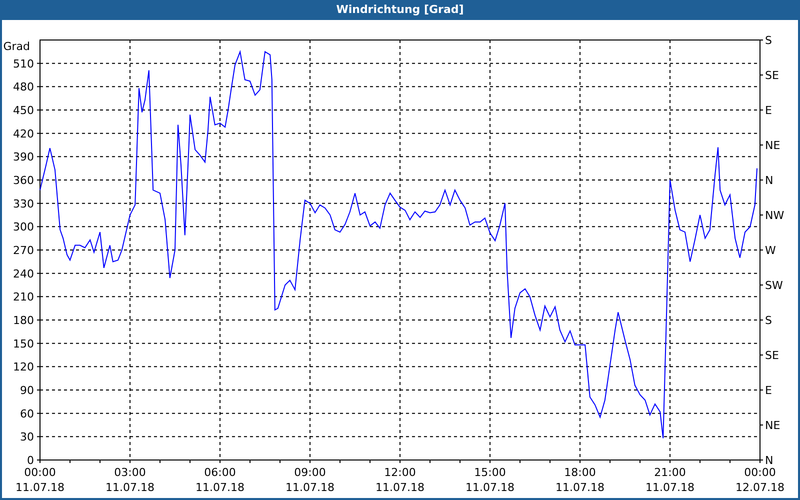  Describe the element at coordinates (23, 320) in the screenshot. I see `y-axis-label: 180` at that location.